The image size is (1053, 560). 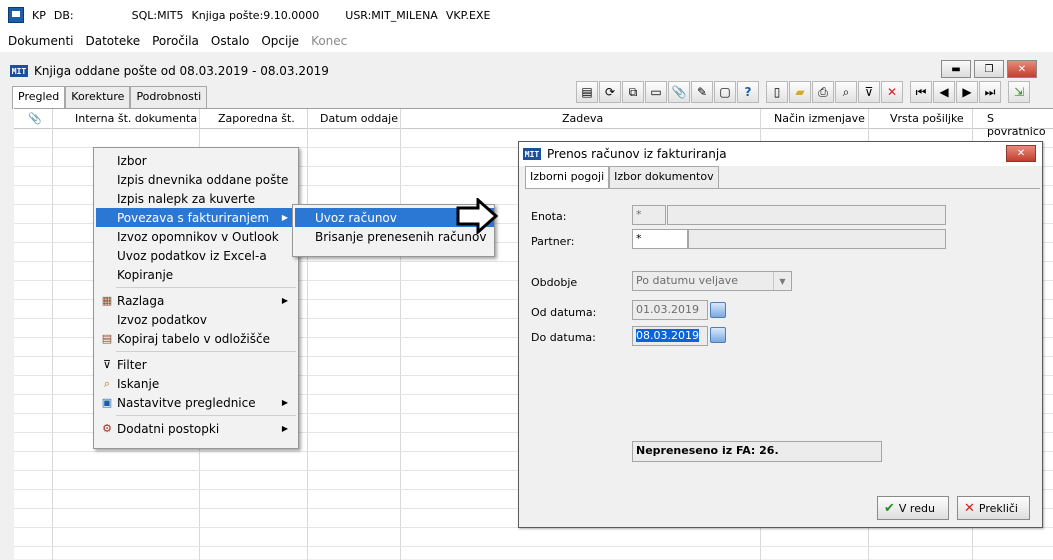 I want to click on minimize-button: ▬, so click(x=956, y=69).